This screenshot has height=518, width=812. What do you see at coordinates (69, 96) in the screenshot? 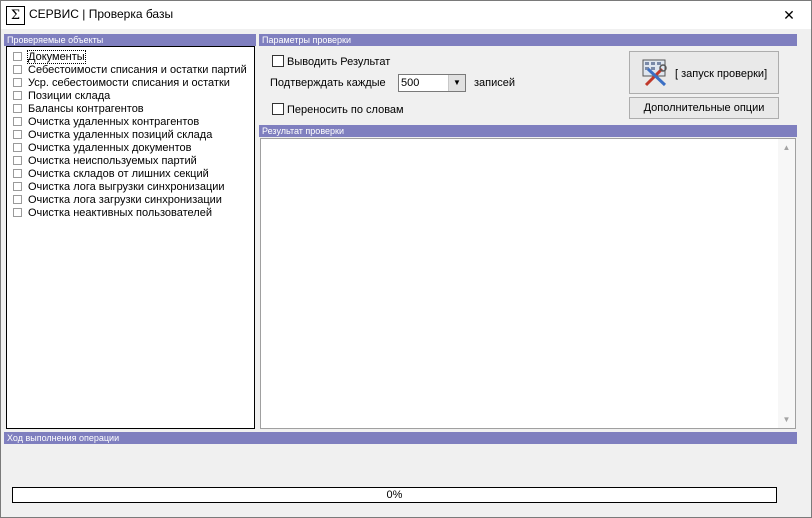
I see `checklist-item-label: Позиции склада` at bounding box center [69, 96].